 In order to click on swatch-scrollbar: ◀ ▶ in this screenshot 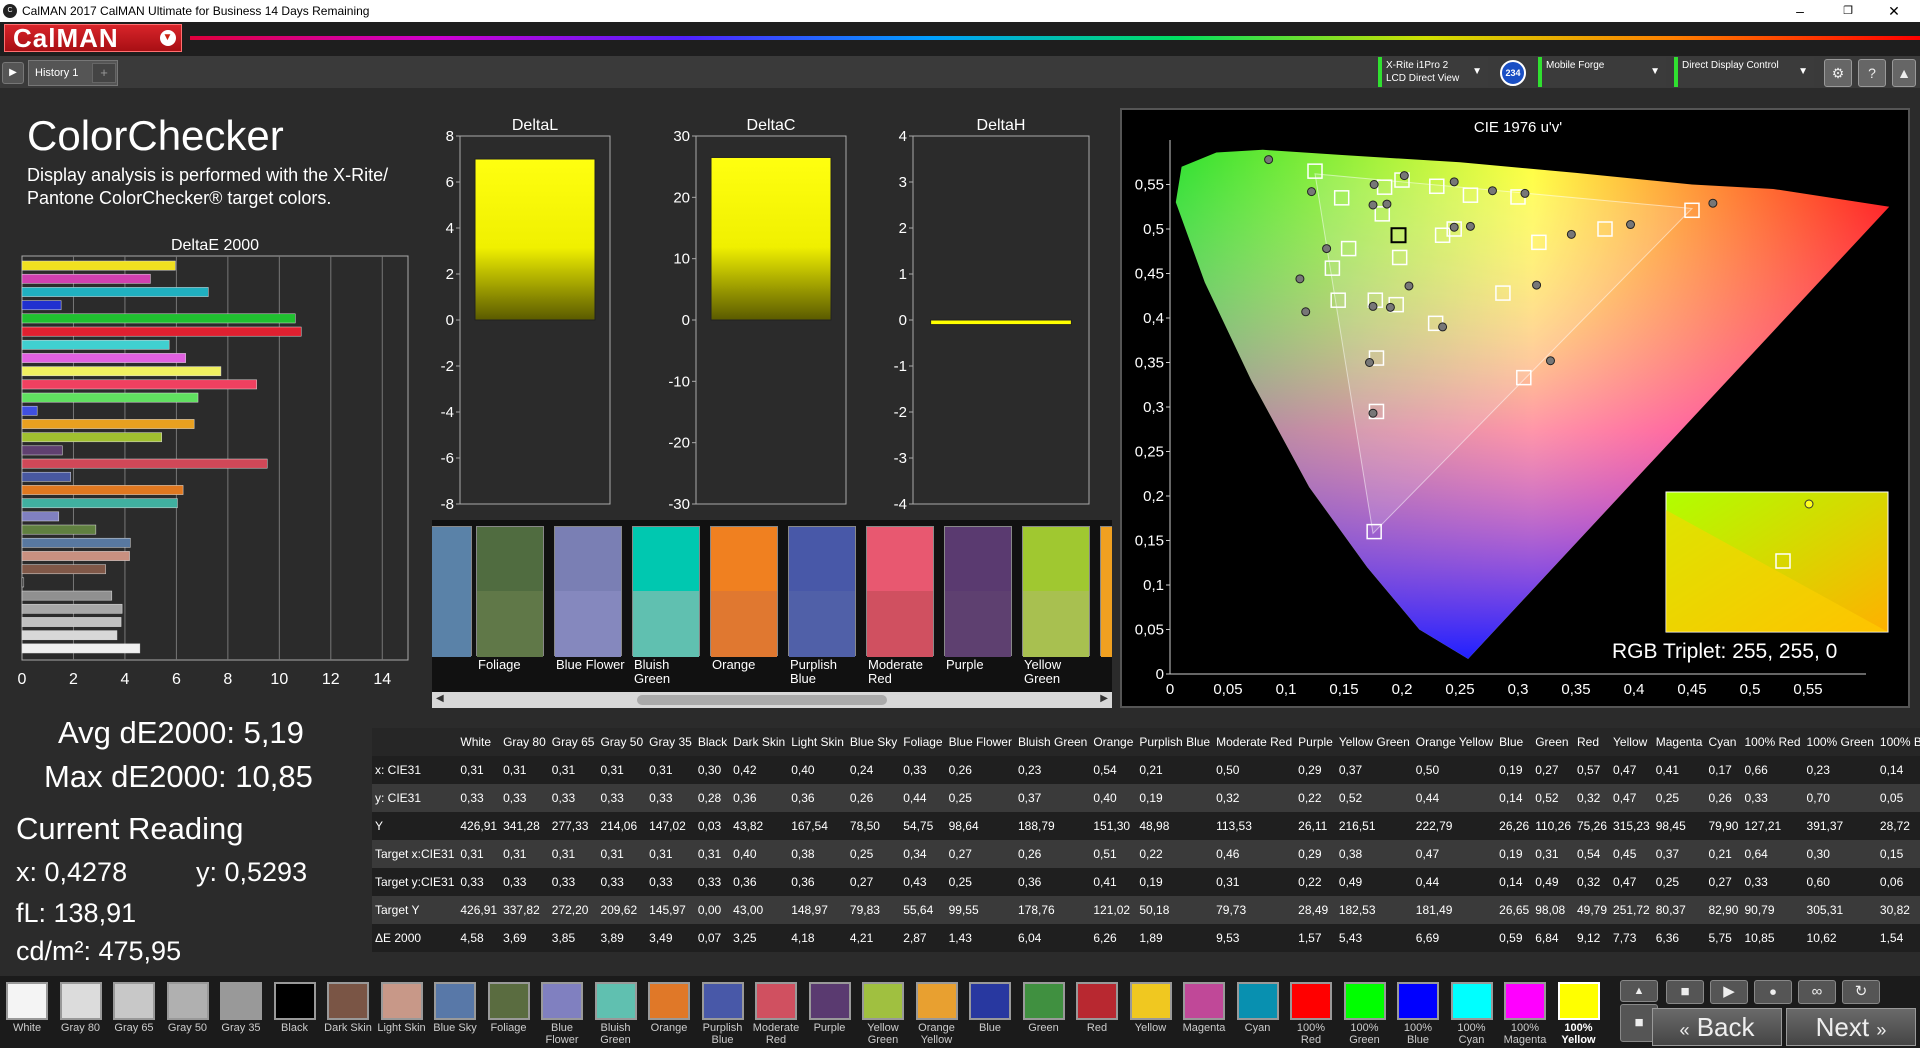, I will do `click(772, 700)`.